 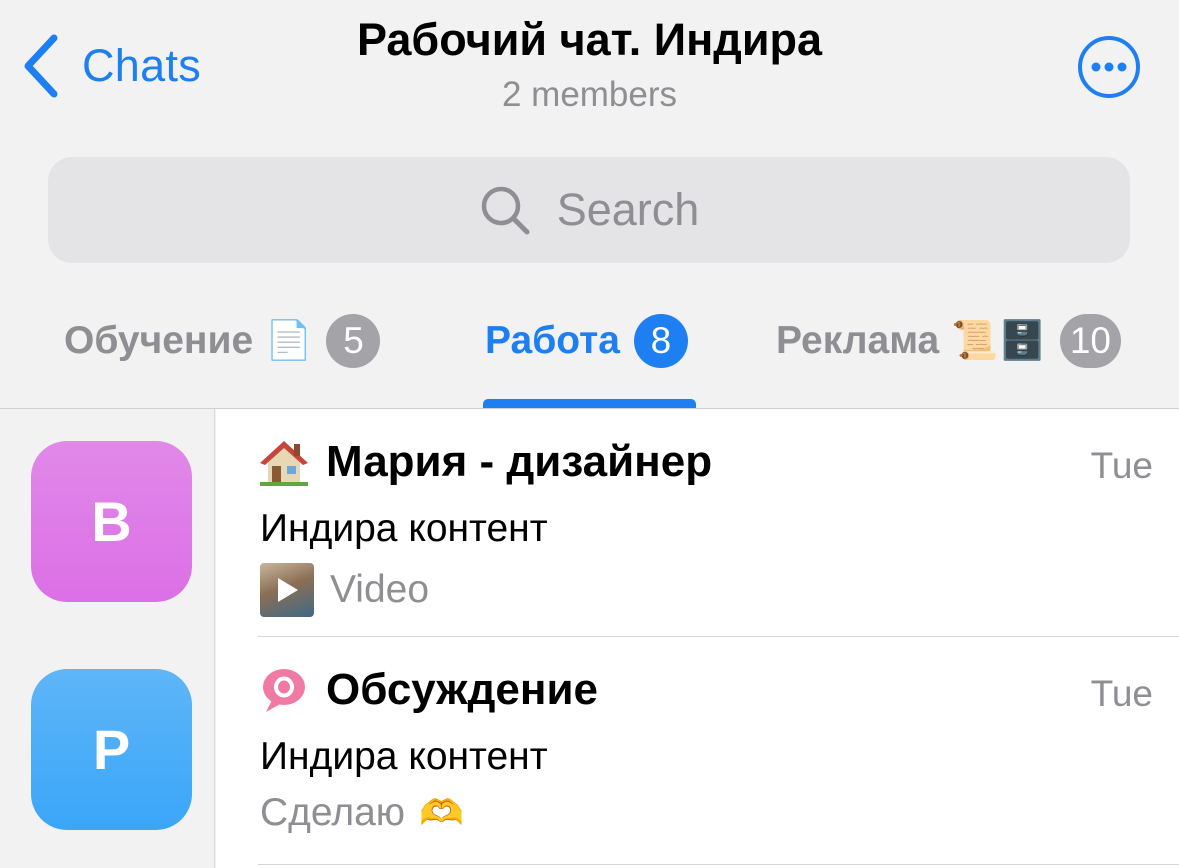 I want to click on tab-label: Обучение, so click(x=159, y=340).